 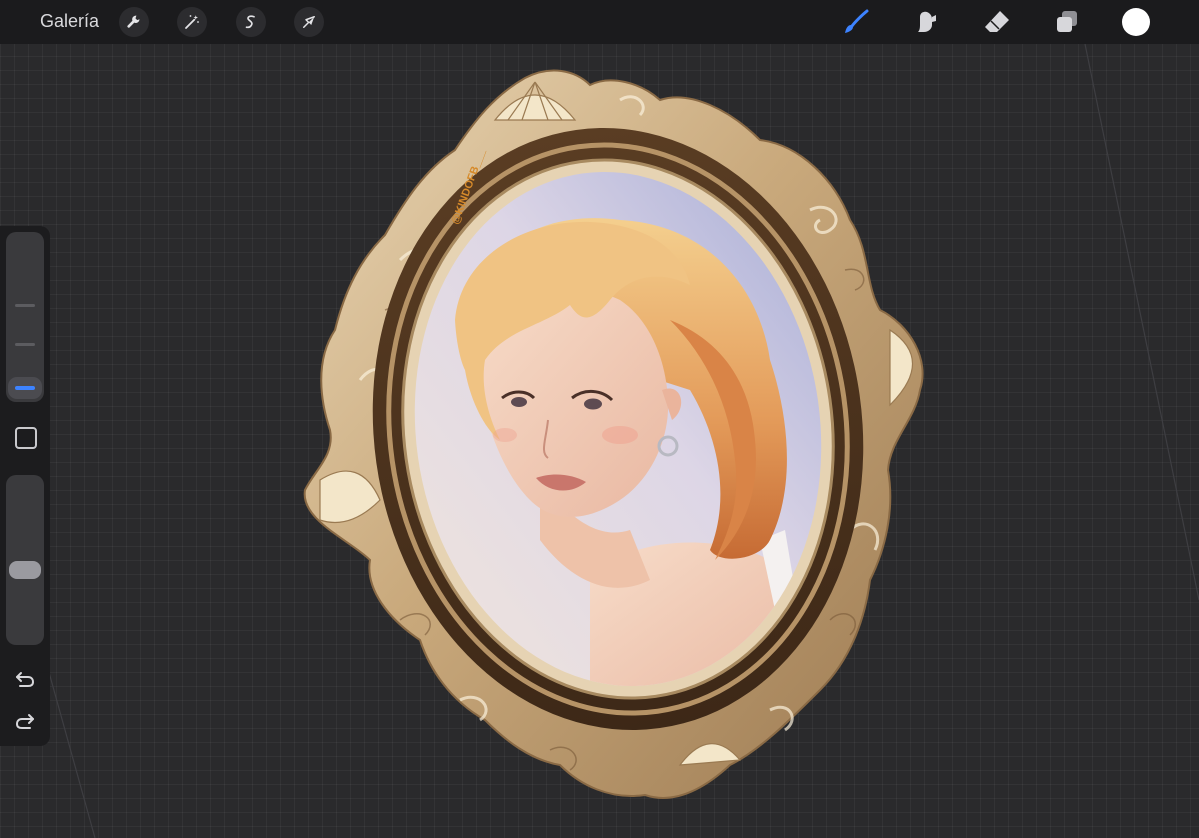 What do you see at coordinates (69, 21) in the screenshot?
I see `gallery-button: Galería` at bounding box center [69, 21].